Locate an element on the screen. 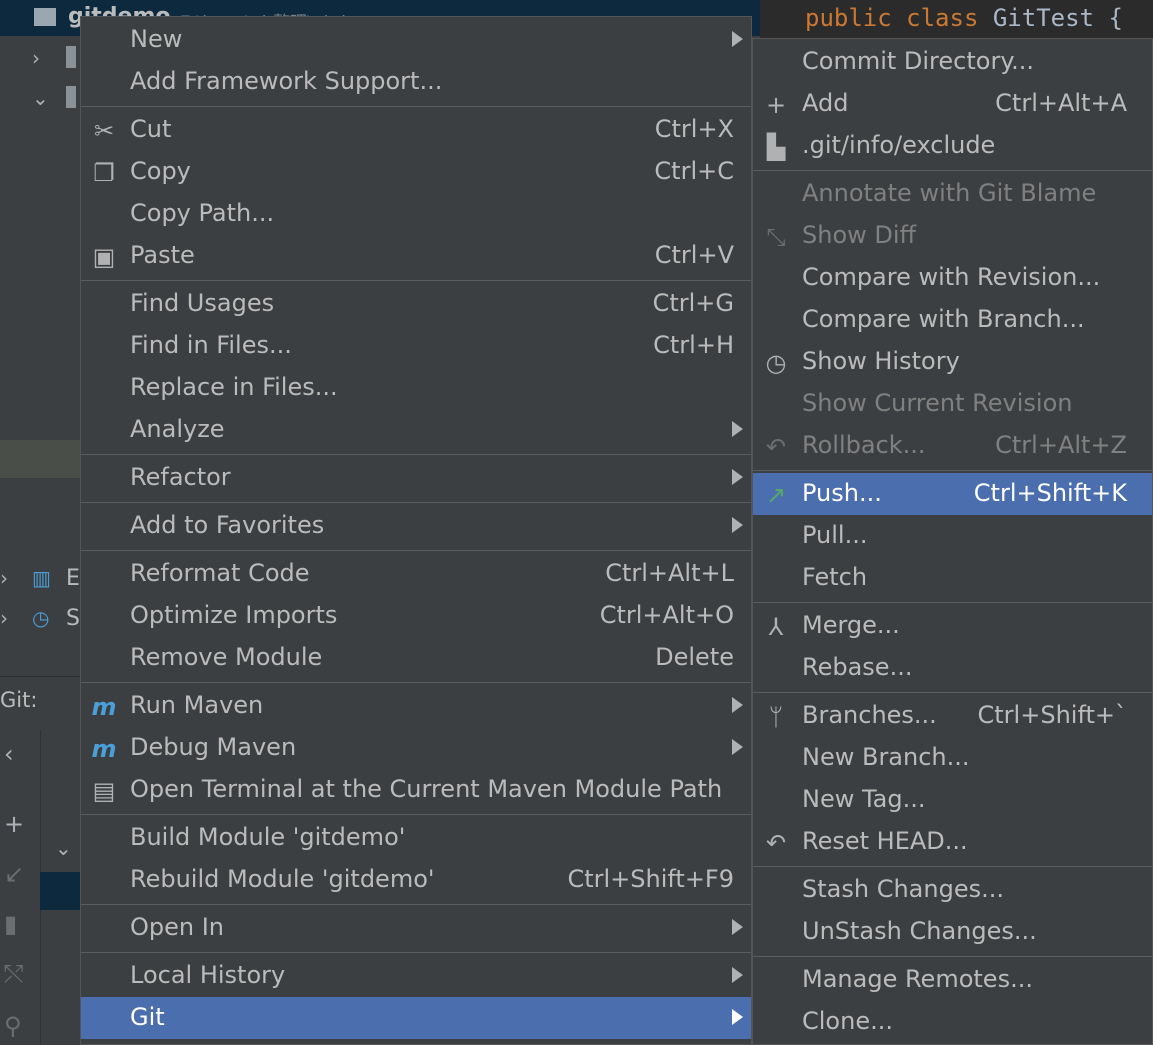  menu-item-label: Rebuild Module 'gitdemo' is located at coordinates (282, 879).